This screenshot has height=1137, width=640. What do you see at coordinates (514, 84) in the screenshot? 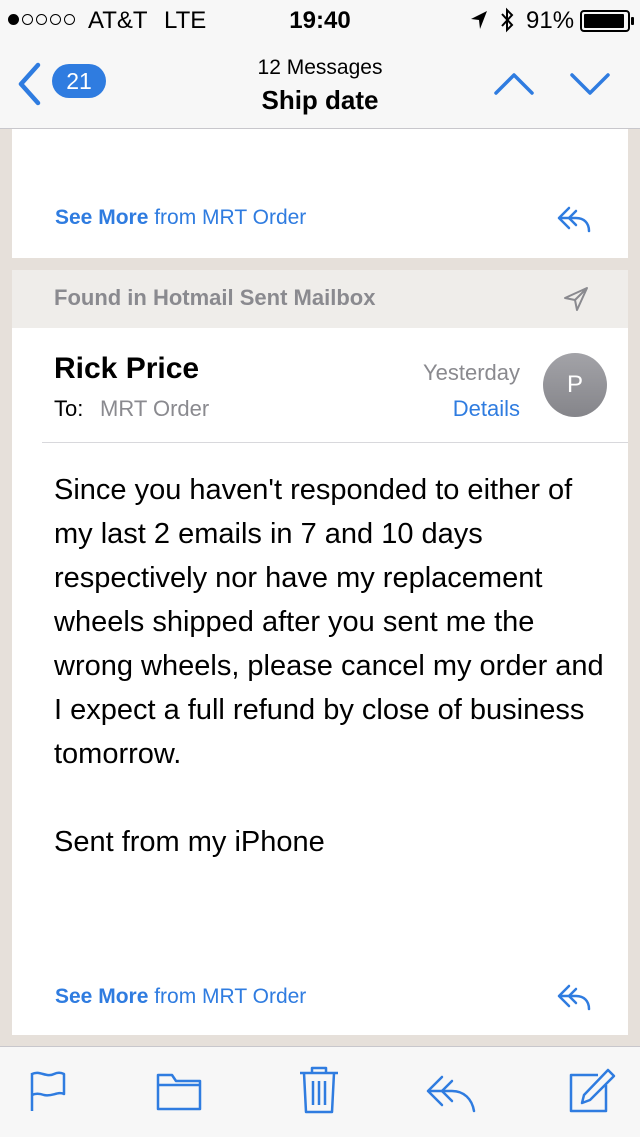
I see `previous-message-icon` at bounding box center [514, 84].